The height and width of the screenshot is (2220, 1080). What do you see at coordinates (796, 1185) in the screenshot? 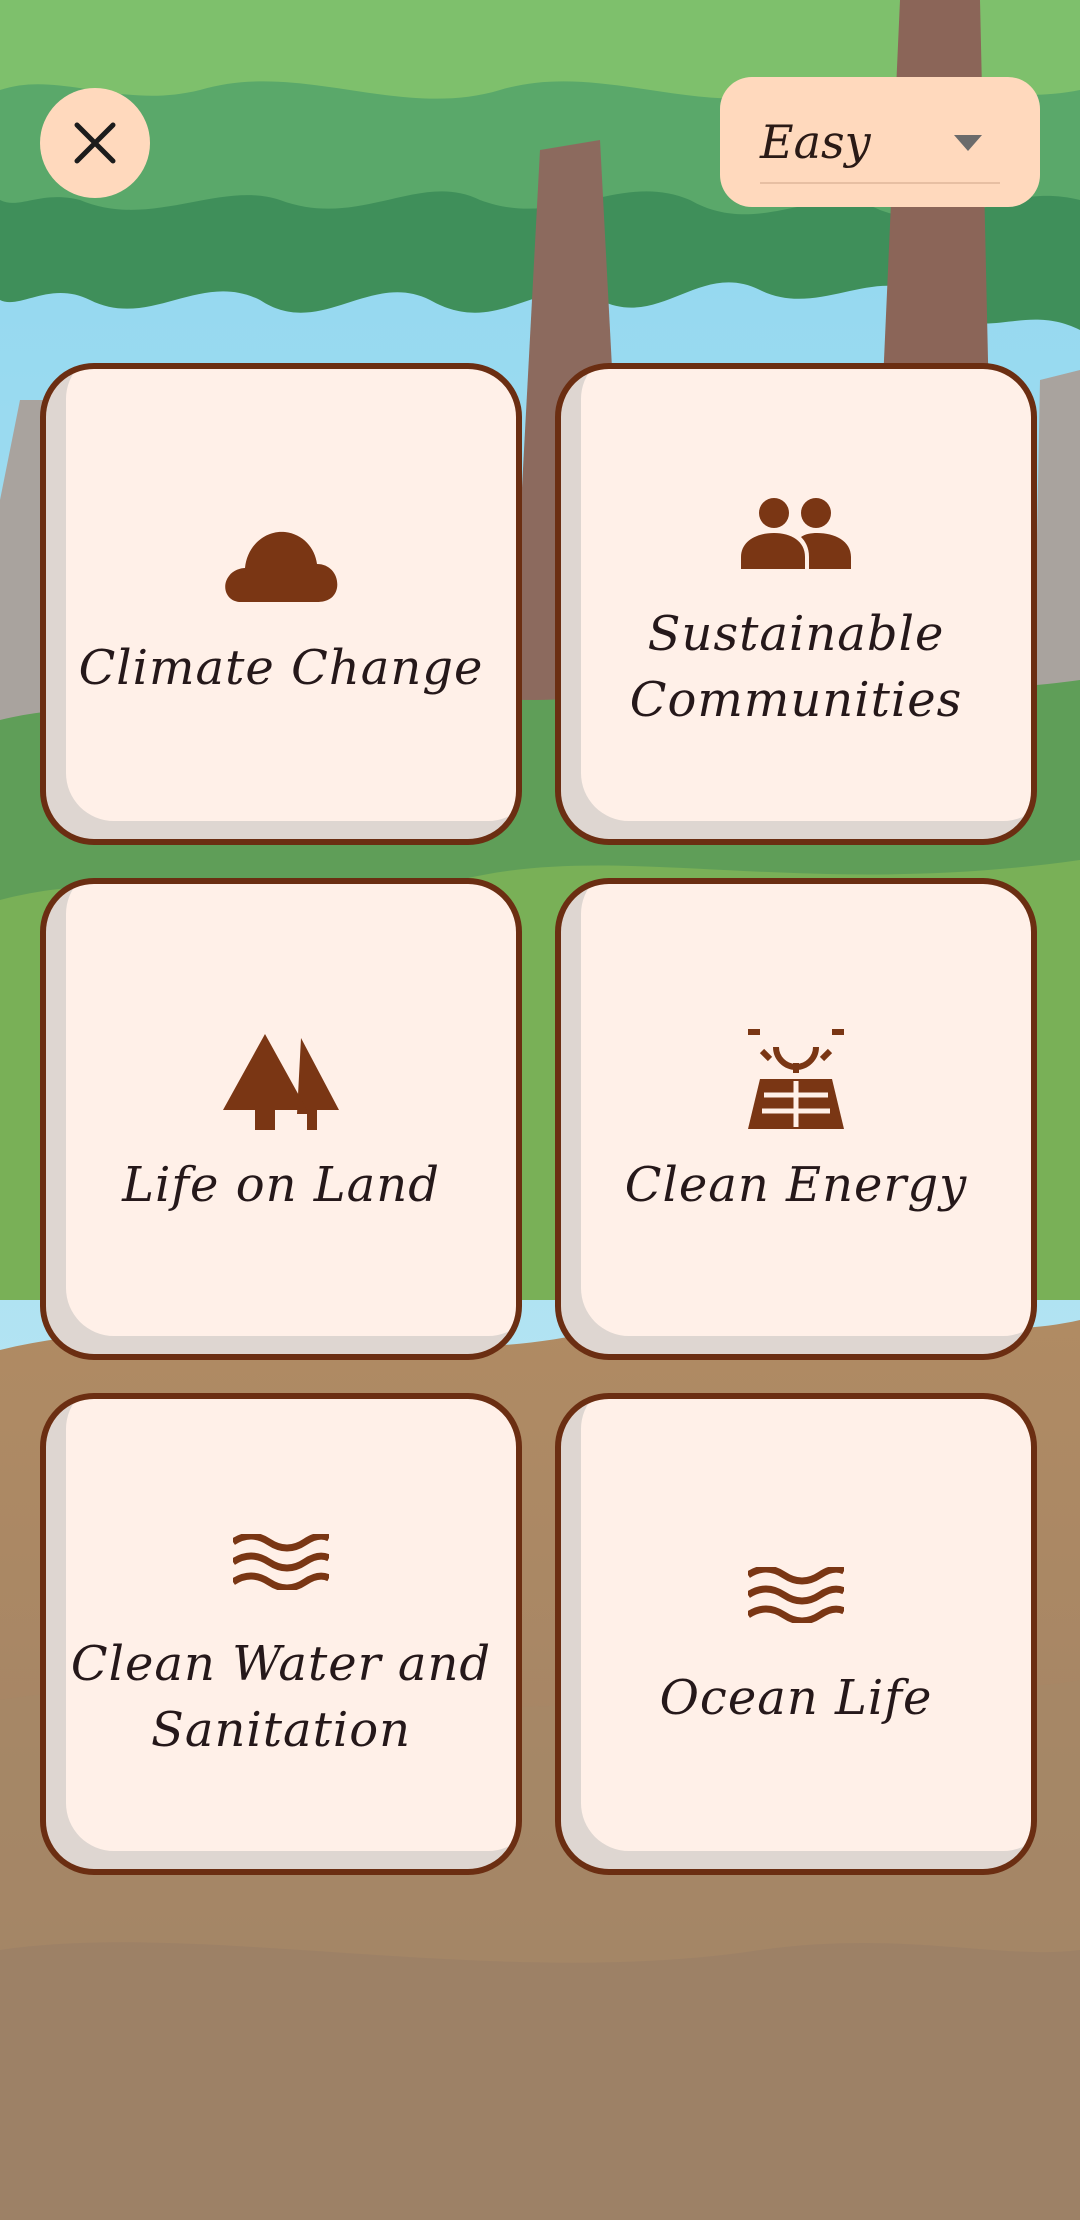
I see `topic-label: Clean Energy` at bounding box center [796, 1185].